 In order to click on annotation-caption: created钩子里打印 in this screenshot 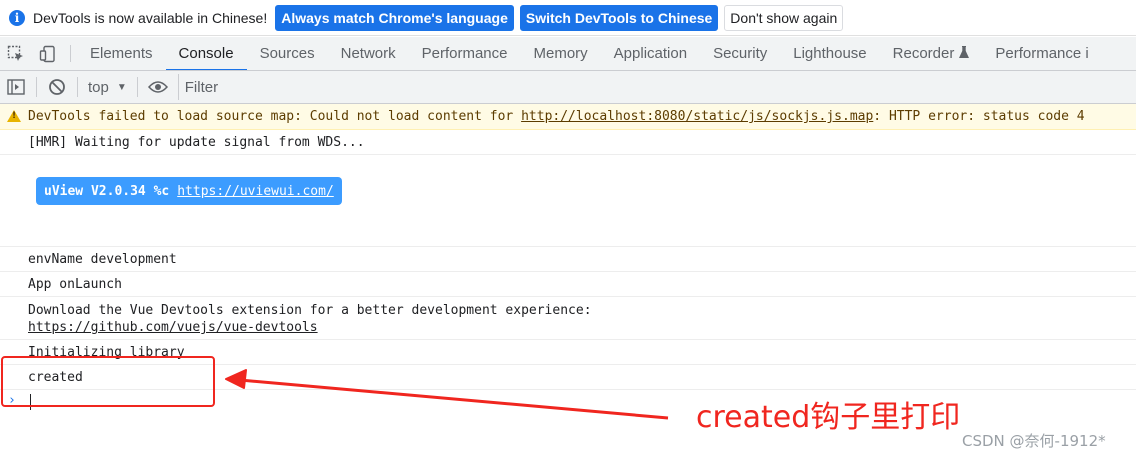, I will do `click(828, 417)`.